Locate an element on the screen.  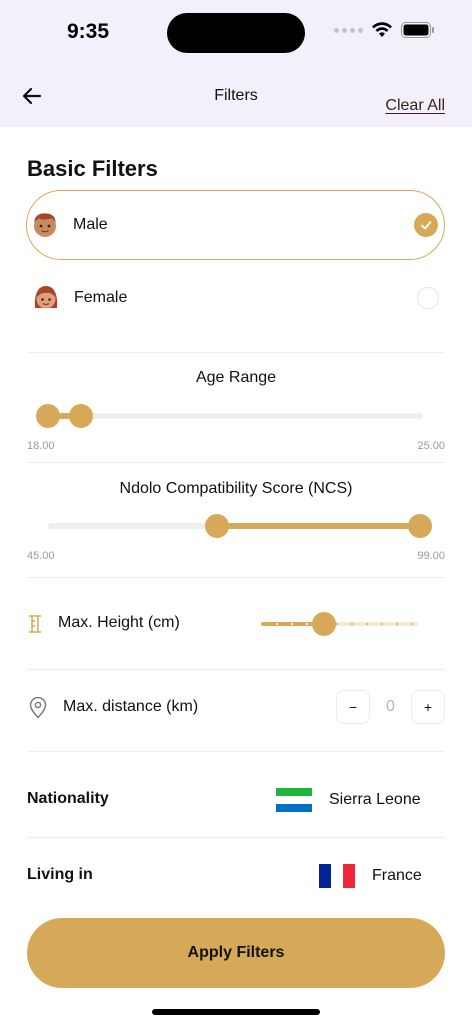
apply-filters-button: Apply Filters is located at coordinates (236, 953).